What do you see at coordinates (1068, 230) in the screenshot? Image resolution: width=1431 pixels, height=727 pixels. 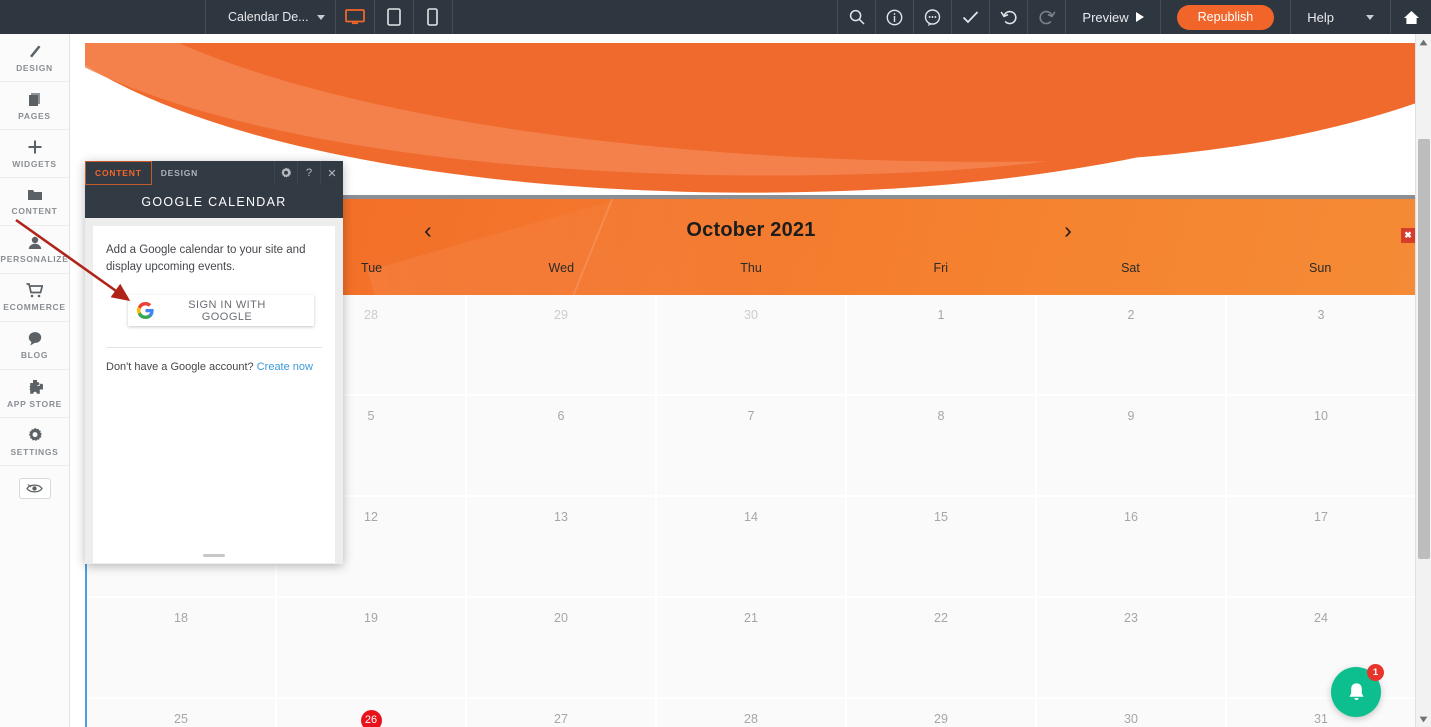 I see `calendar-next-month-button: ›` at bounding box center [1068, 230].